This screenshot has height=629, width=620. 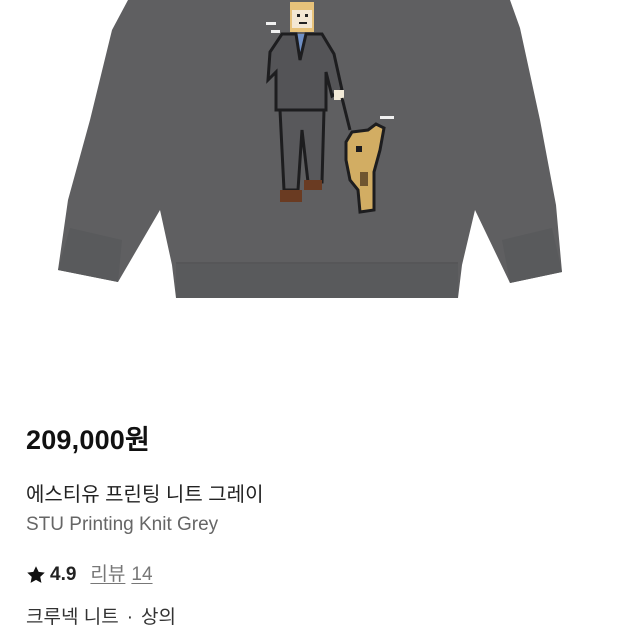 What do you see at coordinates (63, 574) in the screenshot?
I see `rating-value: 4.9` at bounding box center [63, 574].